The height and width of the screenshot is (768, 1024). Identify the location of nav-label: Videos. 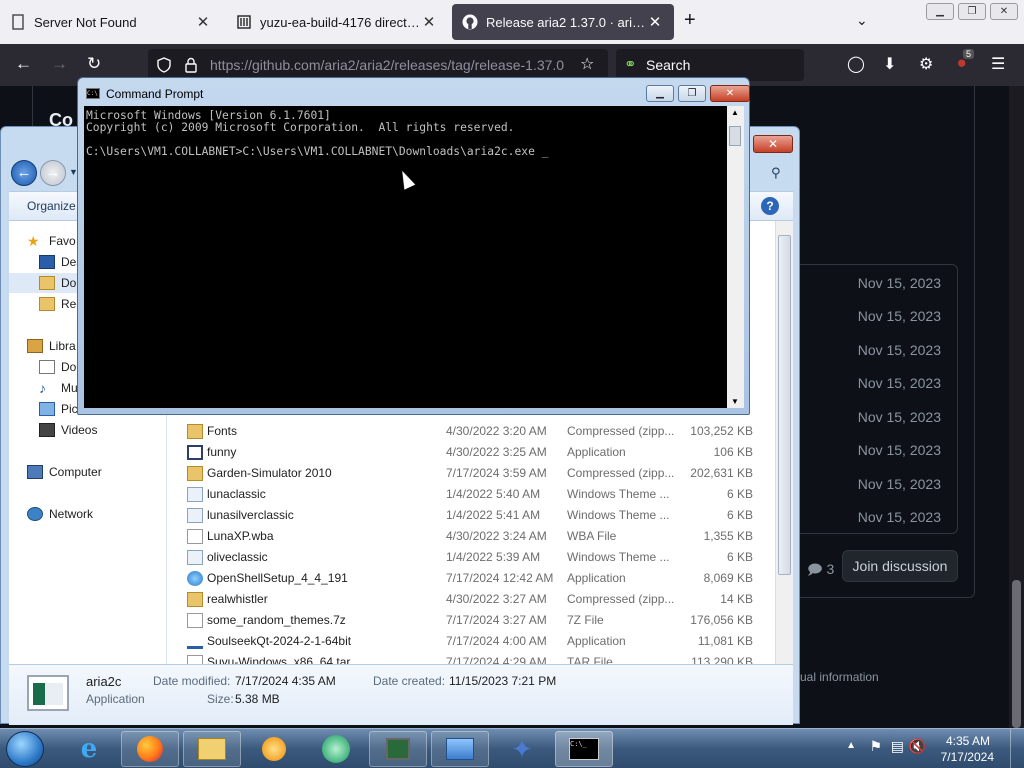
(79, 430).